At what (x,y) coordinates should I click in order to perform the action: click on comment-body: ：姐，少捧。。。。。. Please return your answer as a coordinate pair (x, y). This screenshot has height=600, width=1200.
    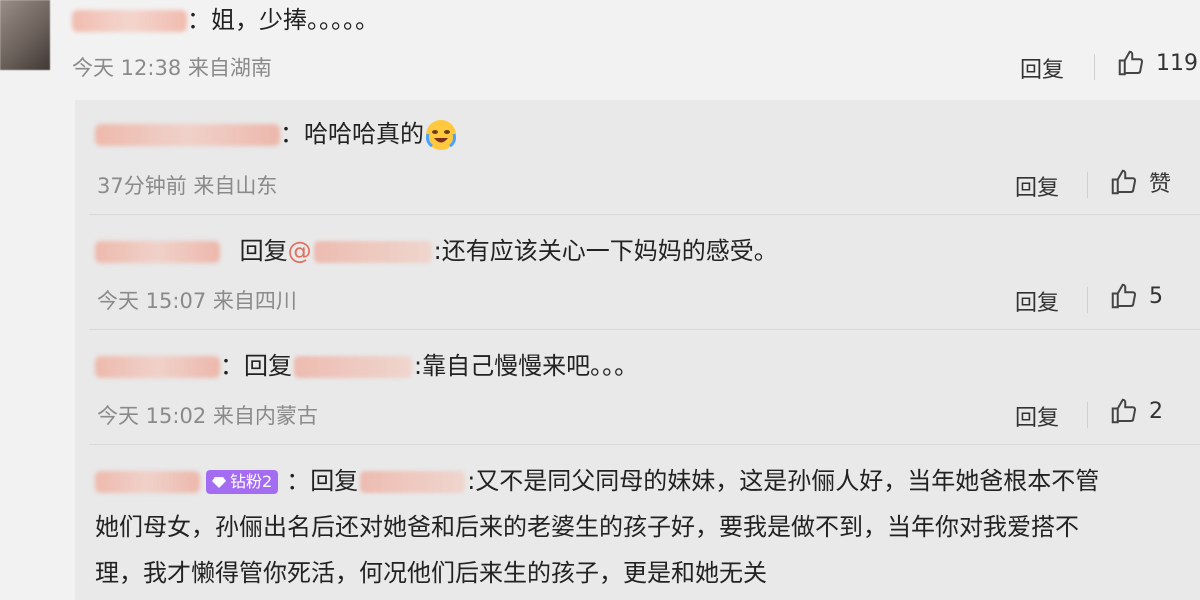
    Looking at the image, I should click on (225, 20).